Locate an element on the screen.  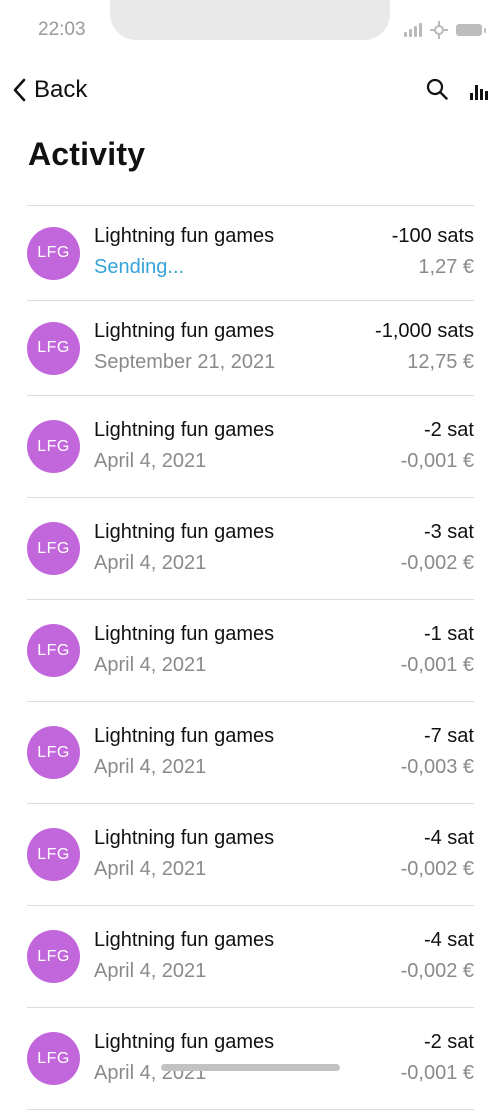
transaction-amount: -7 sat is located at coordinates (448, 735).